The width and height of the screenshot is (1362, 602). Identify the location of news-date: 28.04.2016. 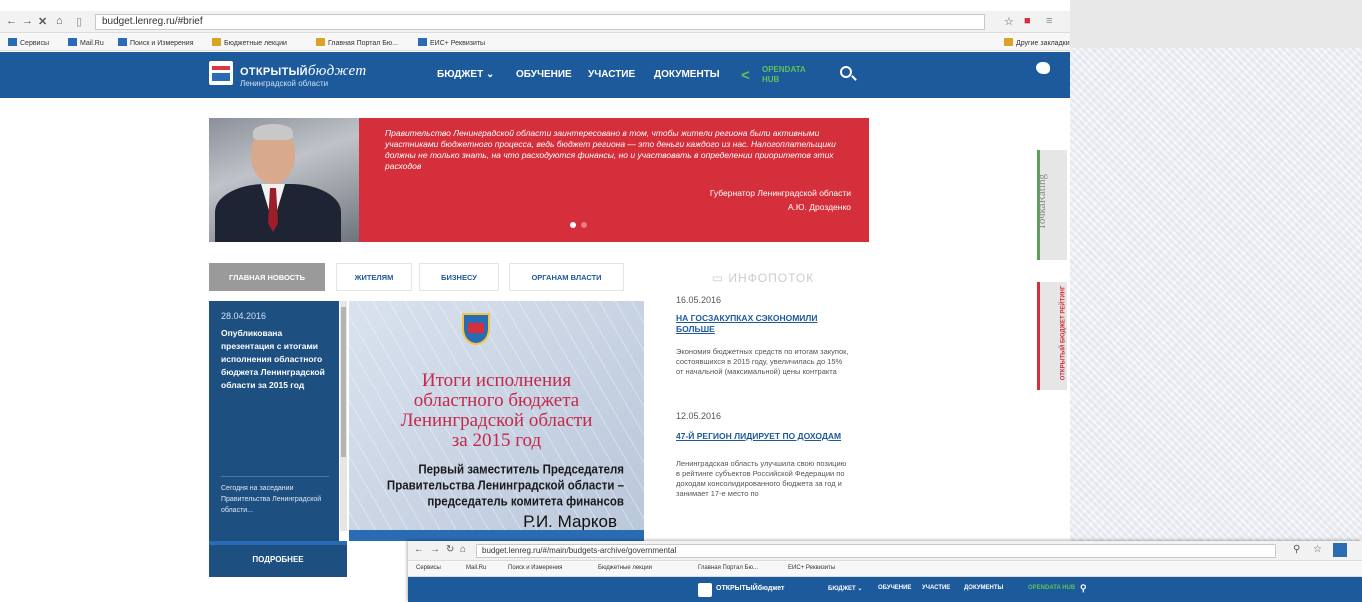
(244, 316).